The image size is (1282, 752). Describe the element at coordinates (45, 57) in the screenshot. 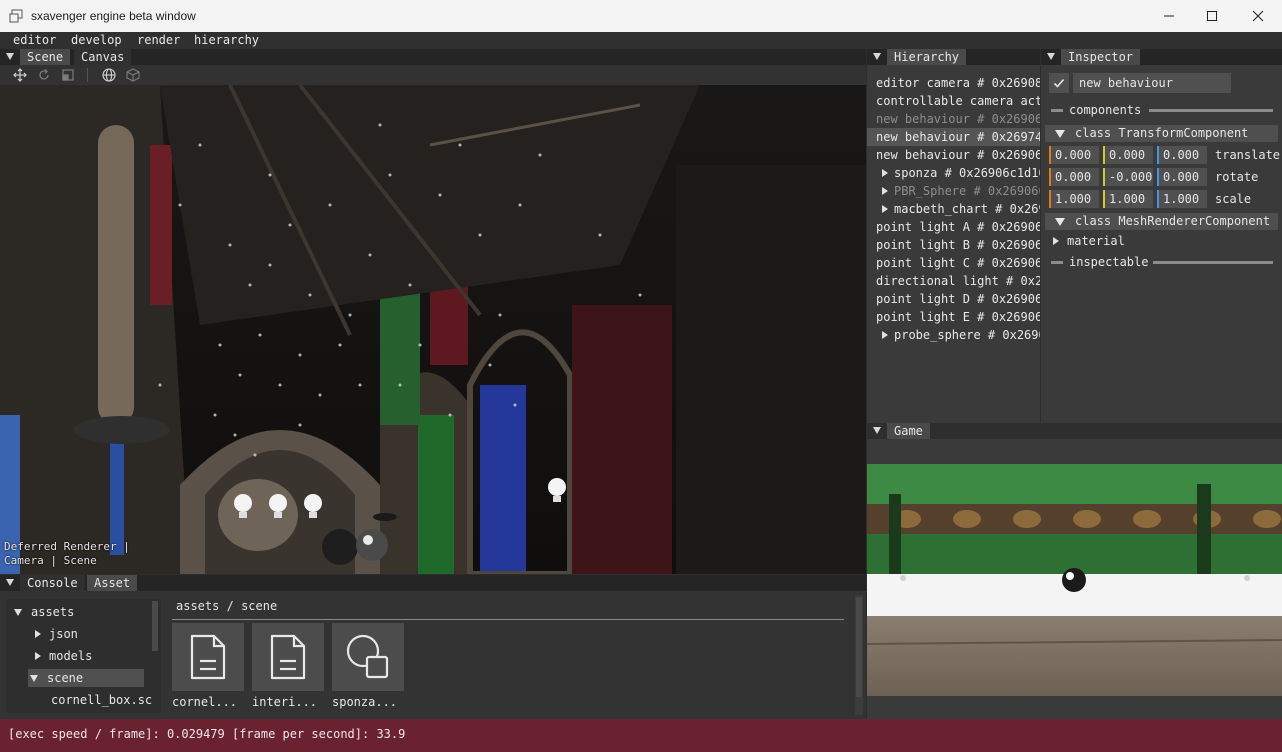

I see `tab-scene: Scene` at that location.